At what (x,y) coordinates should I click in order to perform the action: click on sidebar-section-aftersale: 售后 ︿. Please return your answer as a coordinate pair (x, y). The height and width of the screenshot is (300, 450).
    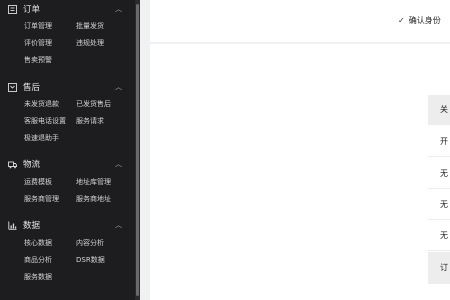
    Looking at the image, I should click on (68, 87).